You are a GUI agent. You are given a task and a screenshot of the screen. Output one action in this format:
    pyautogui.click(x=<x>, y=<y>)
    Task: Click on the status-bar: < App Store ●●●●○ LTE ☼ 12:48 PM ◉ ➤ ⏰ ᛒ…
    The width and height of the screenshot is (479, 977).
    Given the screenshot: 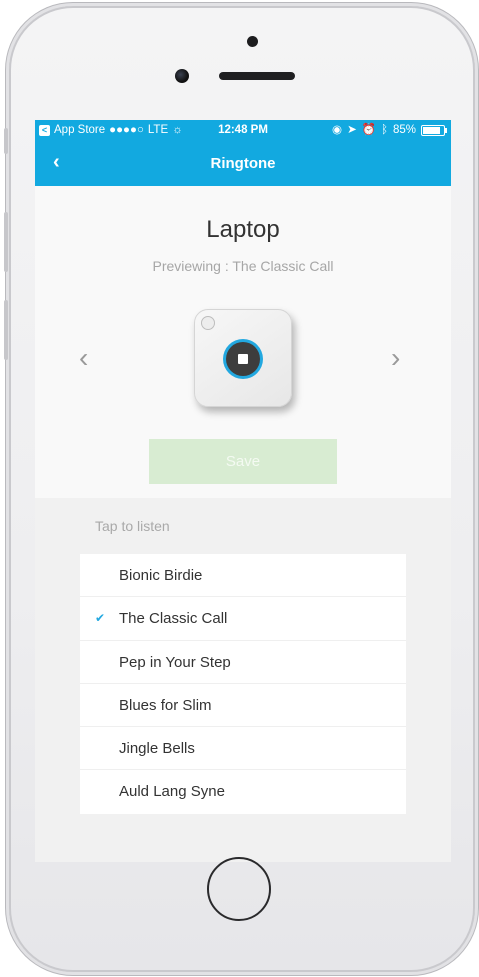 What is the action you would take?
    pyautogui.click(x=243, y=130)
    